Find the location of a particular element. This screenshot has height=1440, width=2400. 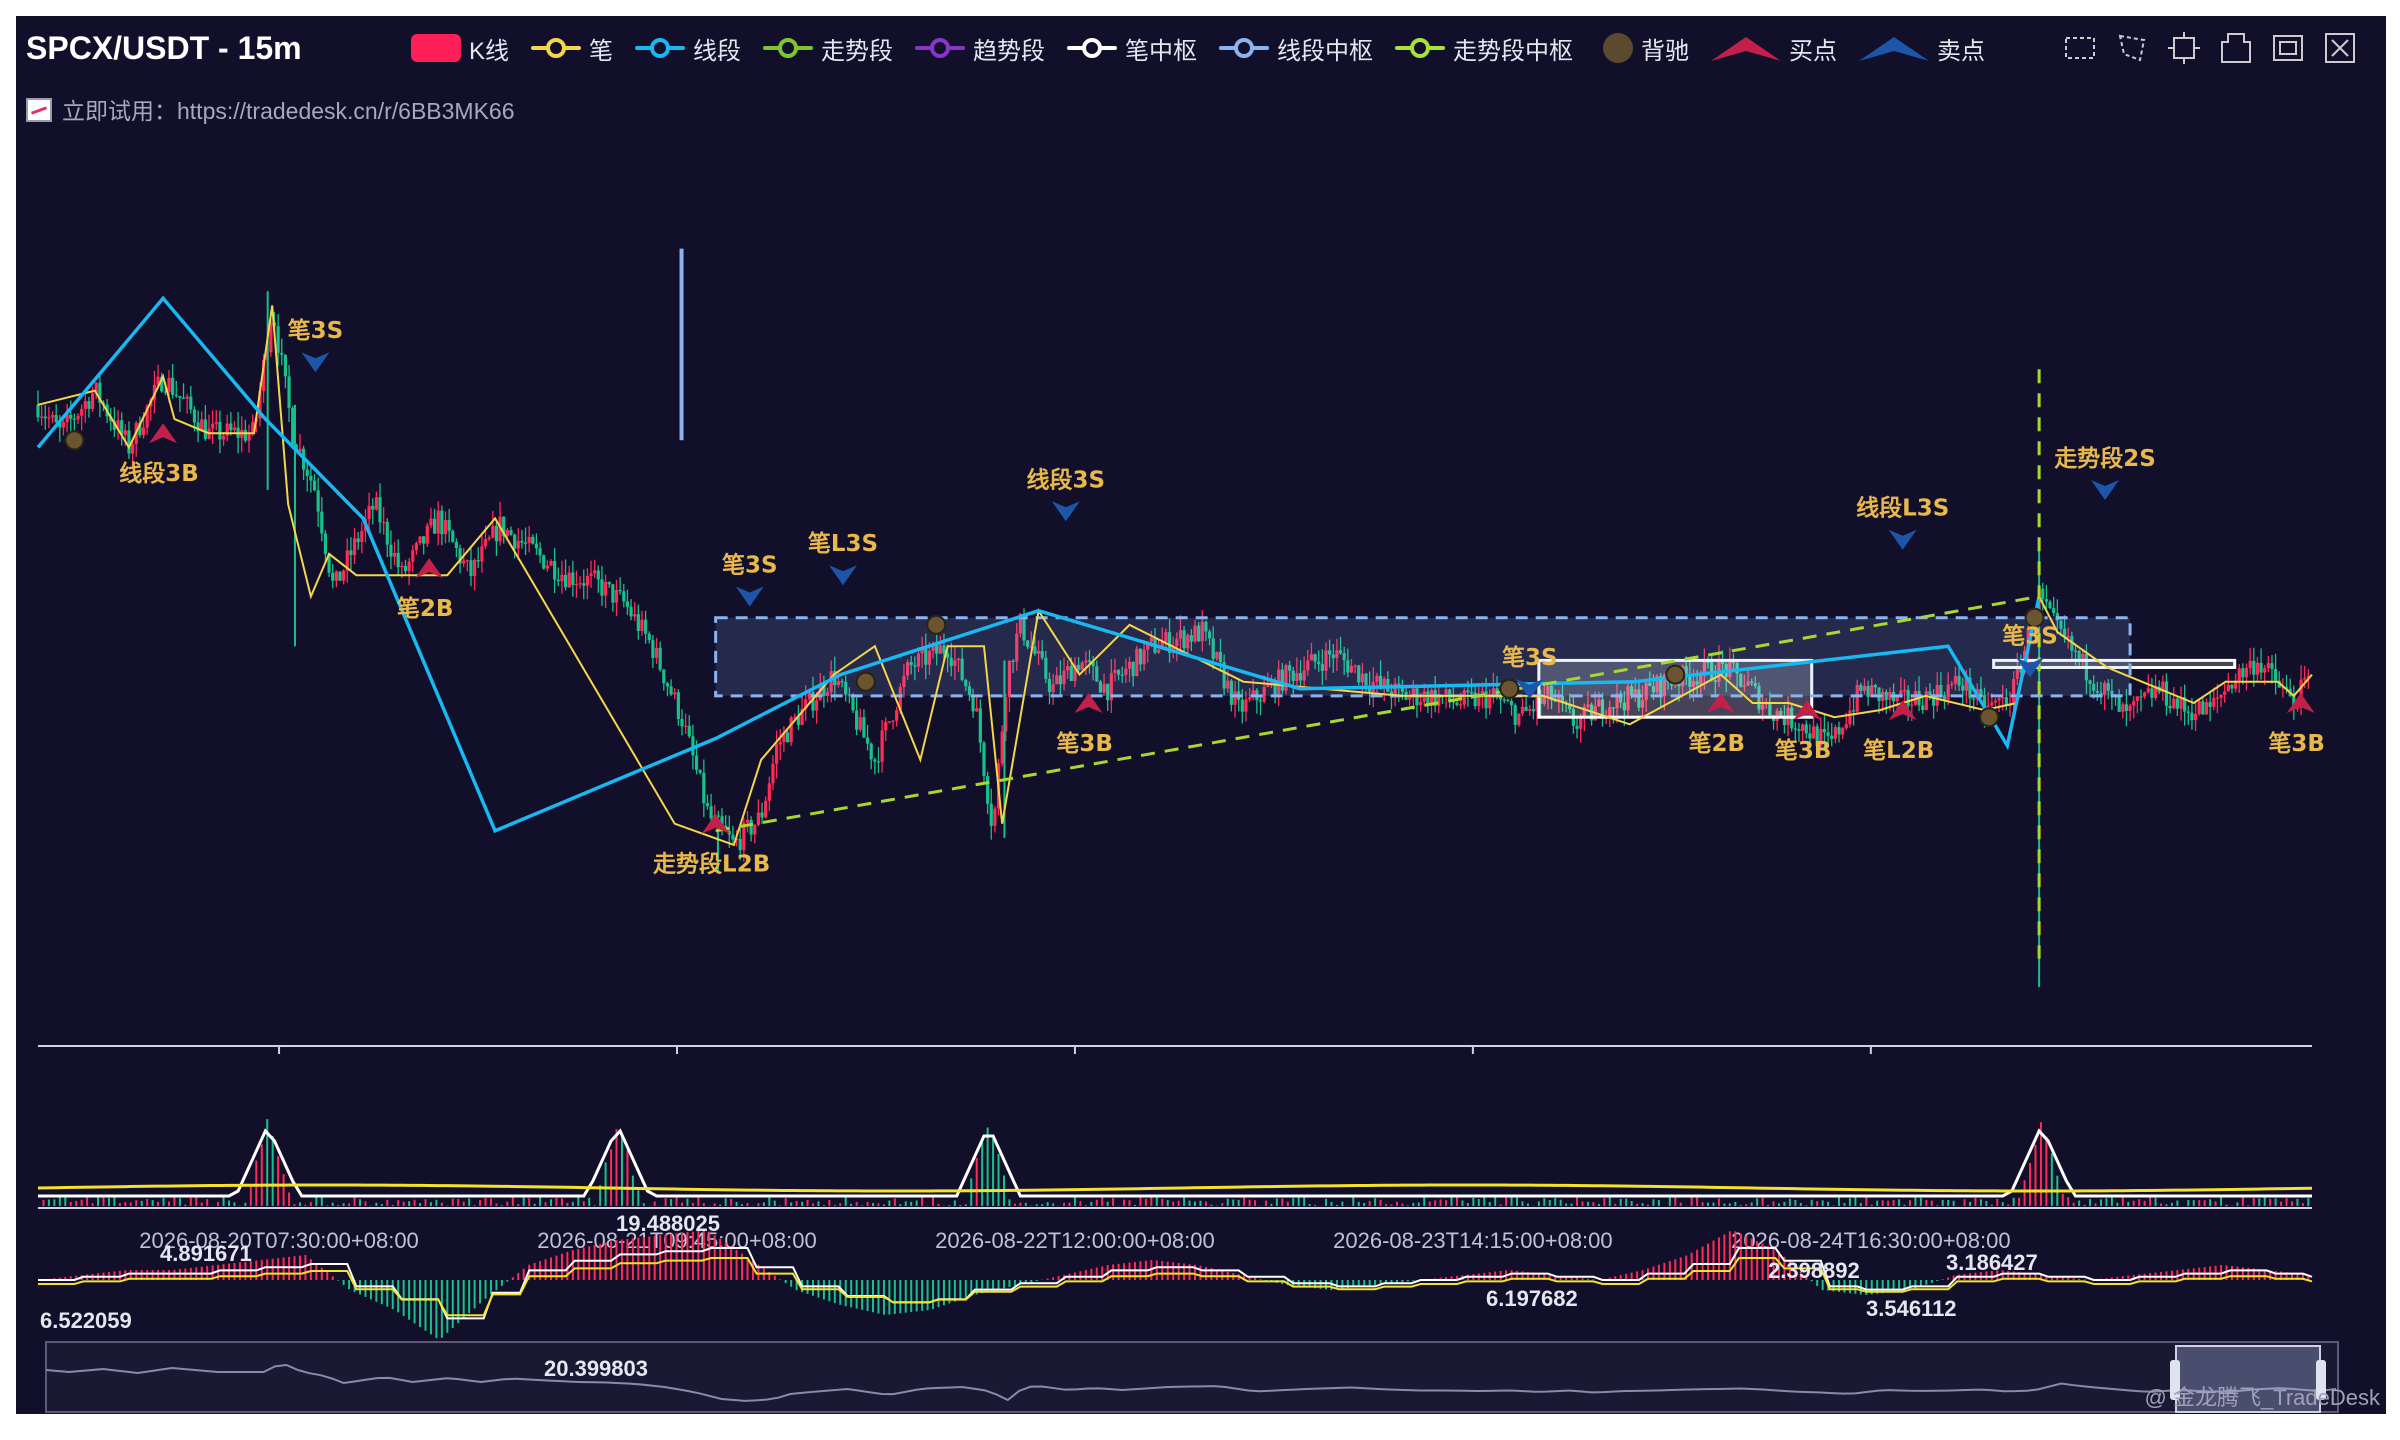

volume-ma-yellow is located at coordinates (1175, 1188).